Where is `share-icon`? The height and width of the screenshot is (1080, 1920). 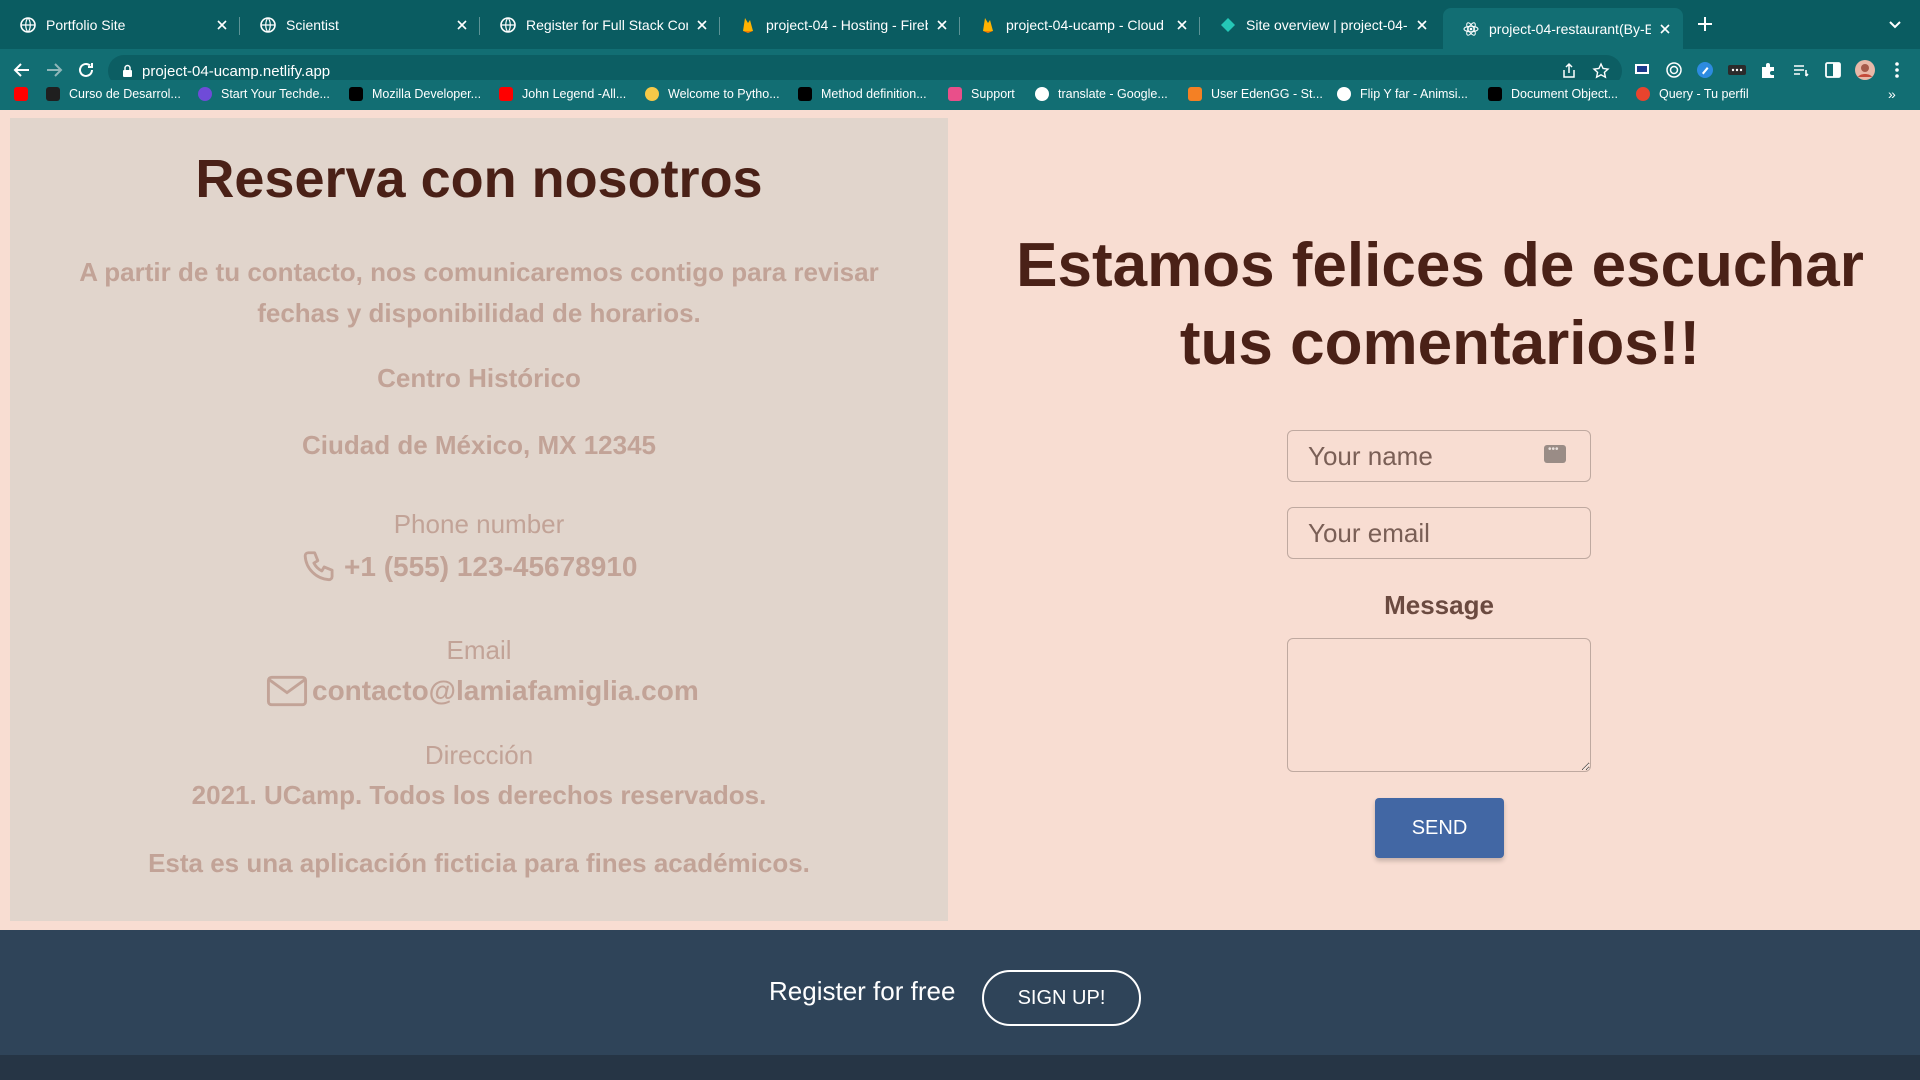
share-icon is located at coordinates (1569, 71).